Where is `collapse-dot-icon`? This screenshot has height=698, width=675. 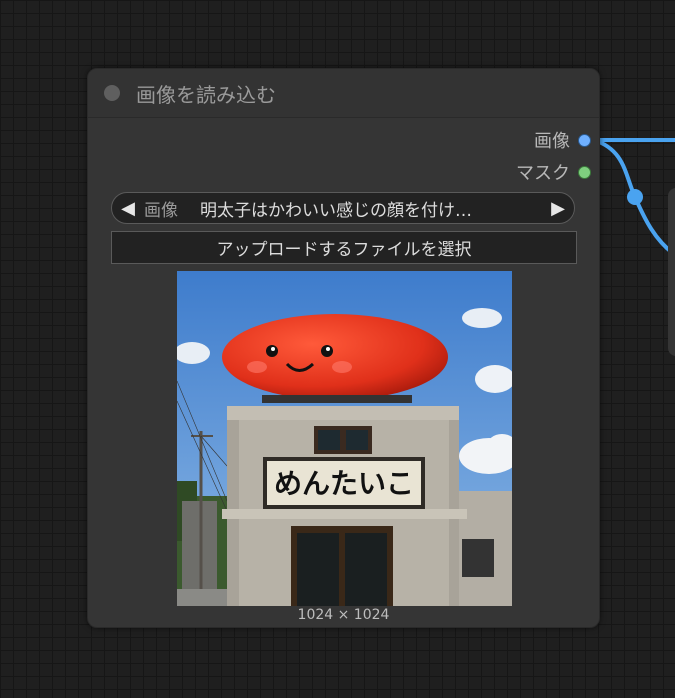
collapse-dot-icon is located at coordinates (112, 93).